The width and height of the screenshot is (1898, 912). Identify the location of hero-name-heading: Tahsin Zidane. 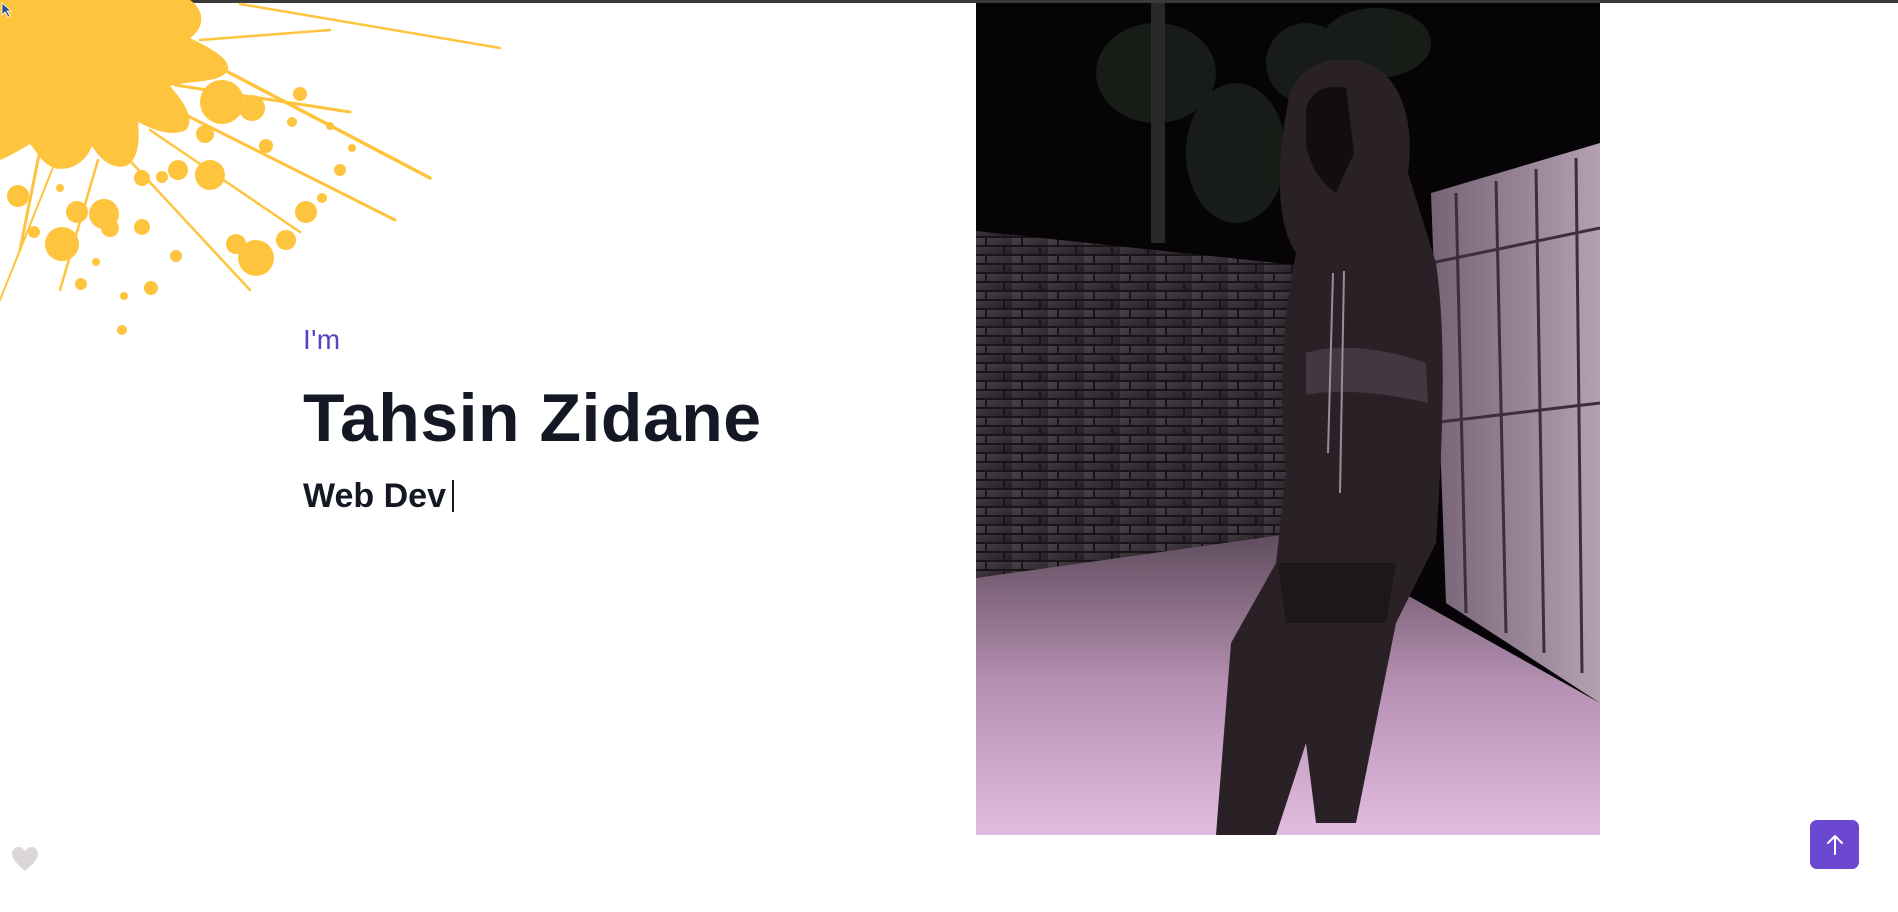
(532, 418).